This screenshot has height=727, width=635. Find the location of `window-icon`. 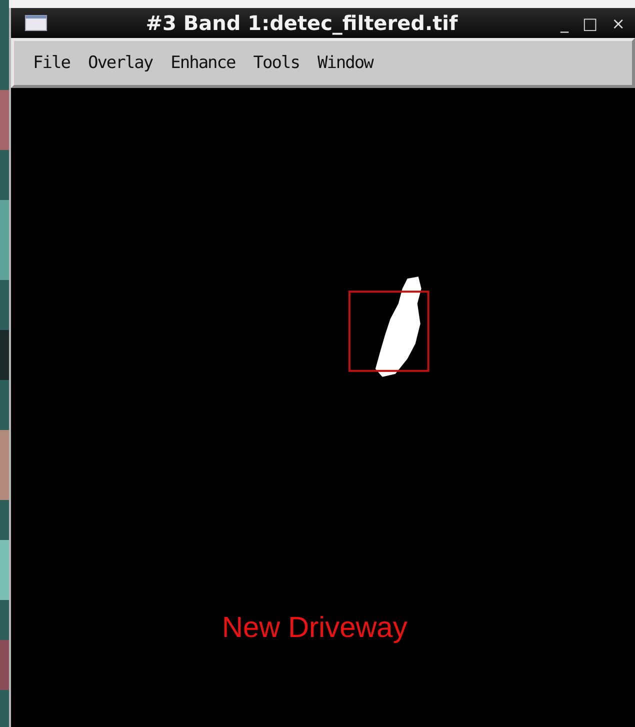

window-icon is located at coordinates (36, 23).